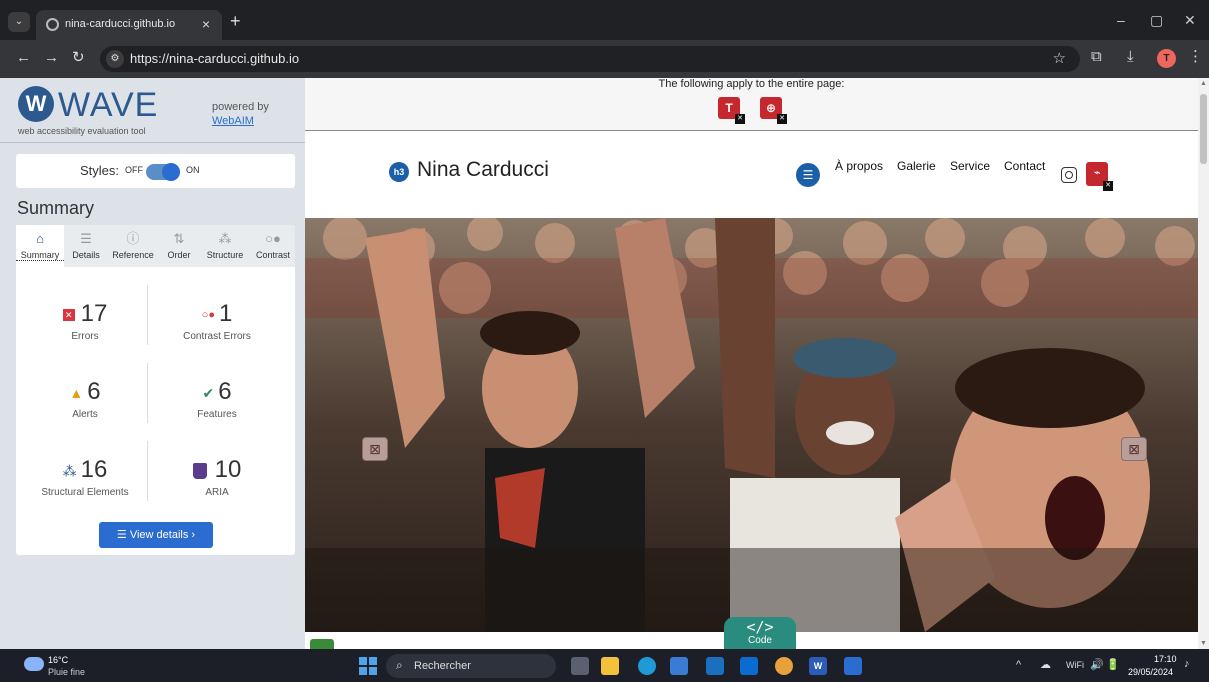 The image size is (1209, 682). I want to click on aria-label: ARIA, so click(217, 492).